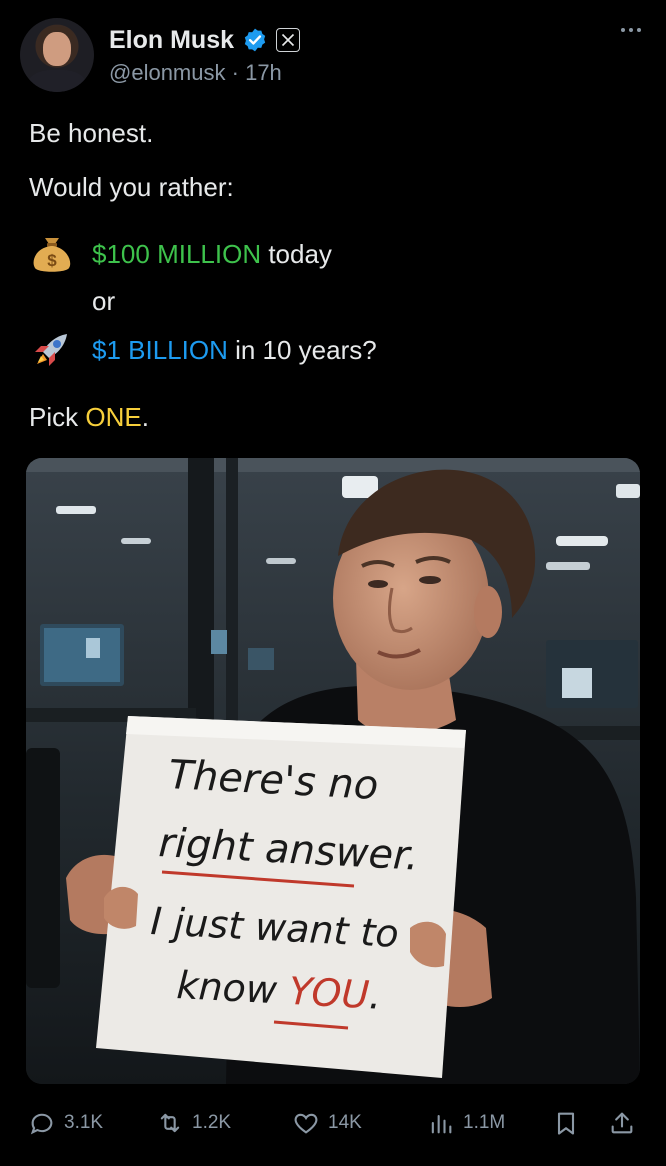  I want to click on sign-line-4-highlight: YOU, so click(329, 993).